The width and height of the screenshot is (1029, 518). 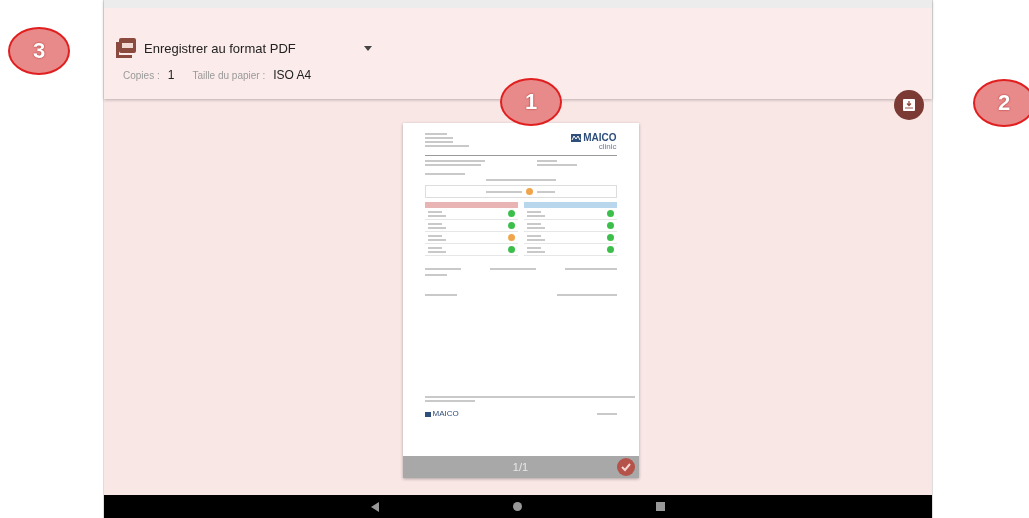 I want to click on paper-size-value: ISO A4, so click(x=292, y=75).